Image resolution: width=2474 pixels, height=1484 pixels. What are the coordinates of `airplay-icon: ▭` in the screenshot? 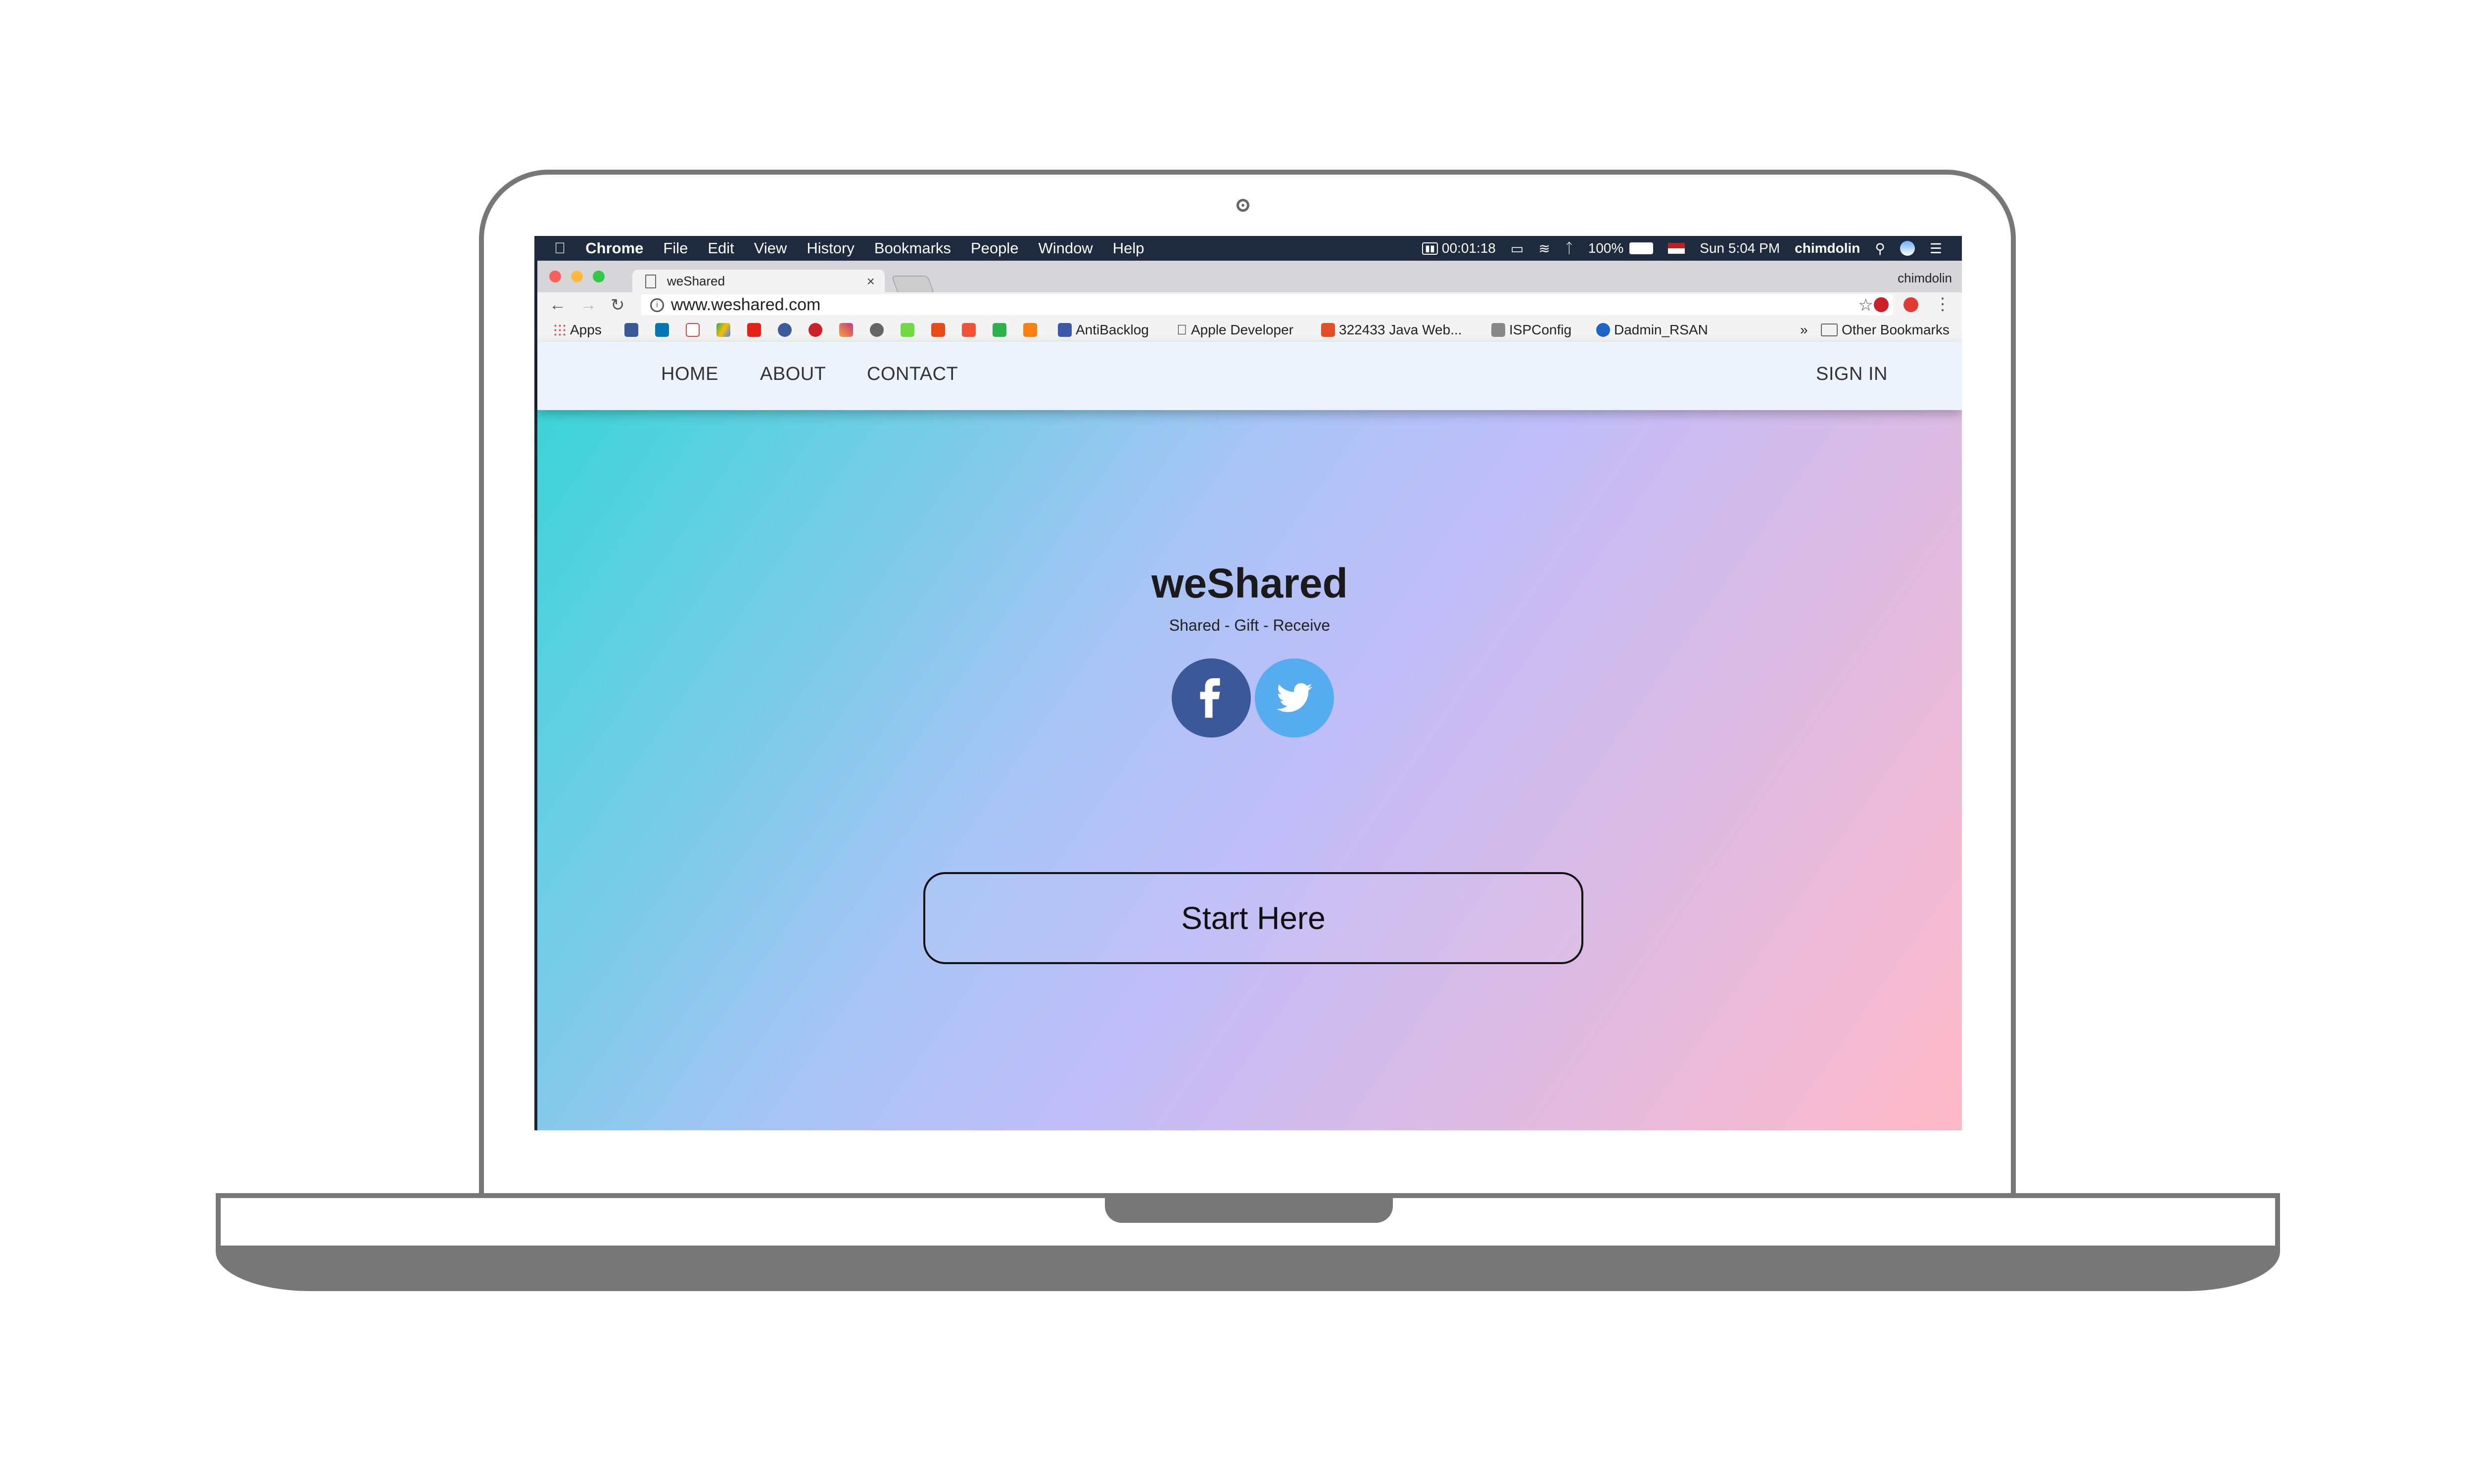 It's located at (1517, 248).